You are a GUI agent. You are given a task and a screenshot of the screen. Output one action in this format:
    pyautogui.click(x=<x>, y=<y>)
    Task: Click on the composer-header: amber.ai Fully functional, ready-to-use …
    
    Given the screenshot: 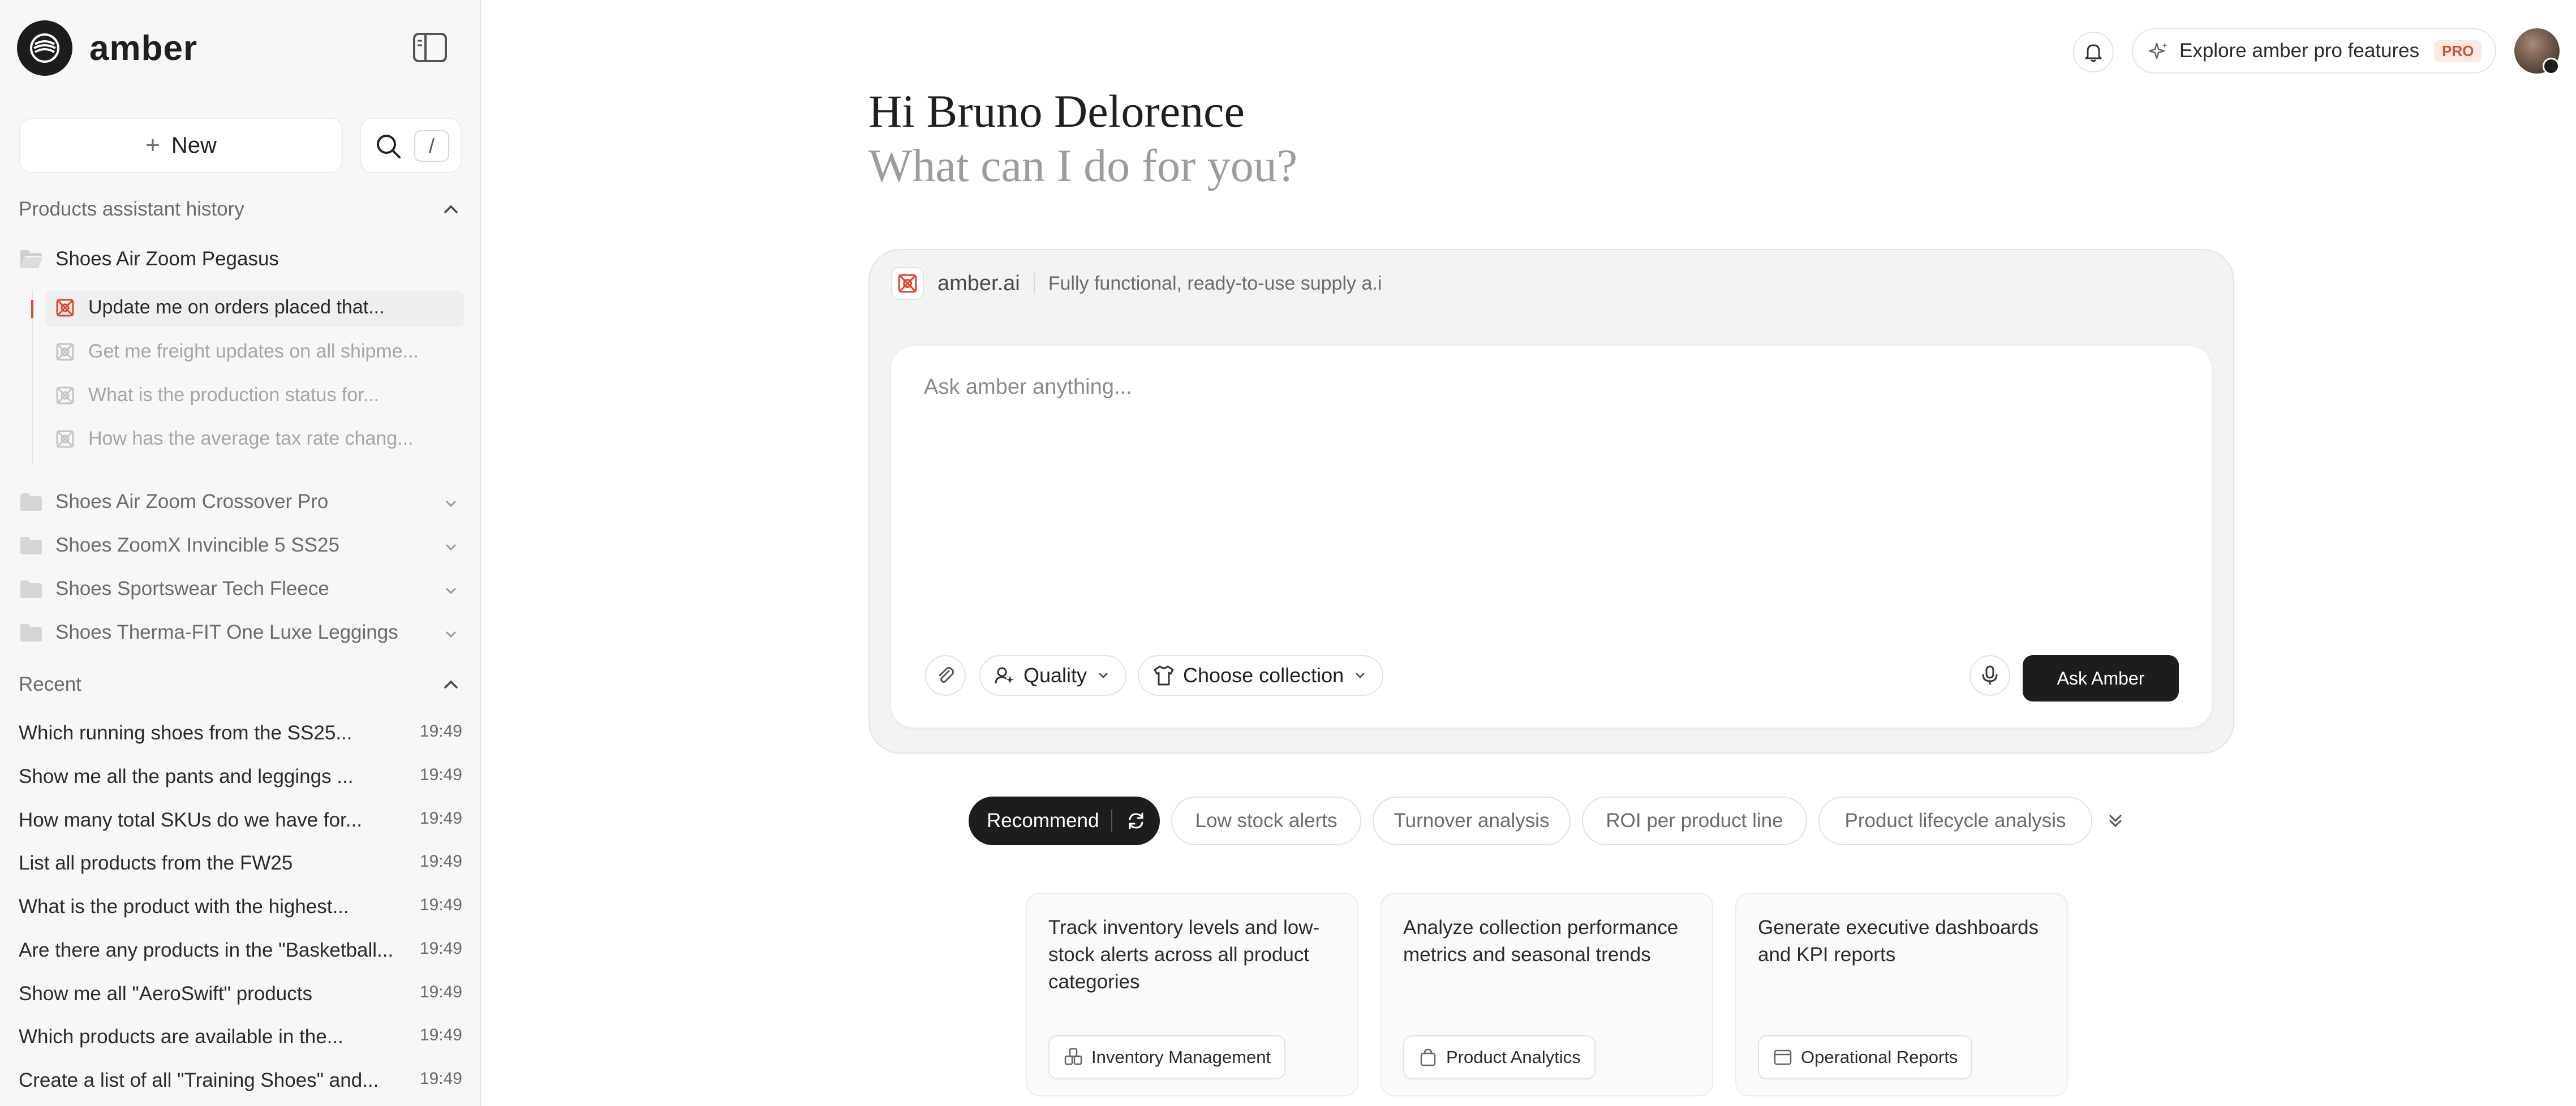 What is the action you would take?
    pyautogui.click(x=1136, y=283)
    